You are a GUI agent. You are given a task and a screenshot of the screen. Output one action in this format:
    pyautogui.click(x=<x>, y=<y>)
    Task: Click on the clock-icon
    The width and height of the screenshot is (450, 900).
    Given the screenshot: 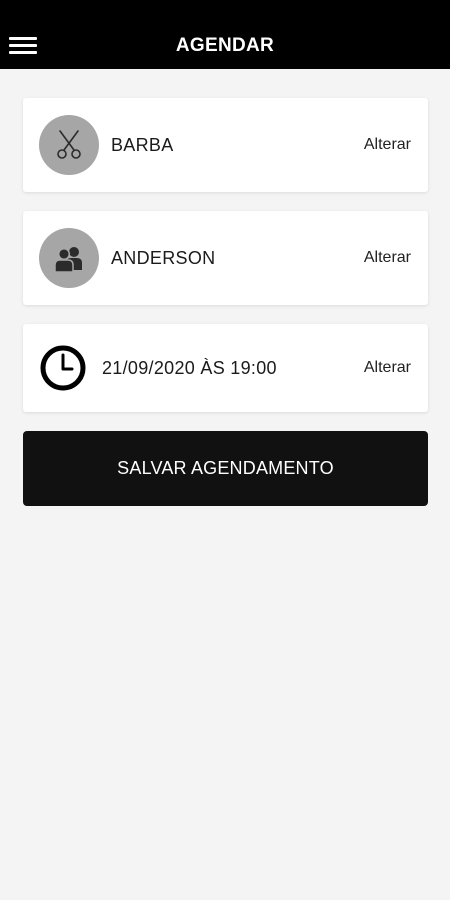 What is the action you would take?
    pyautogui.click(x=63, y=368)
    